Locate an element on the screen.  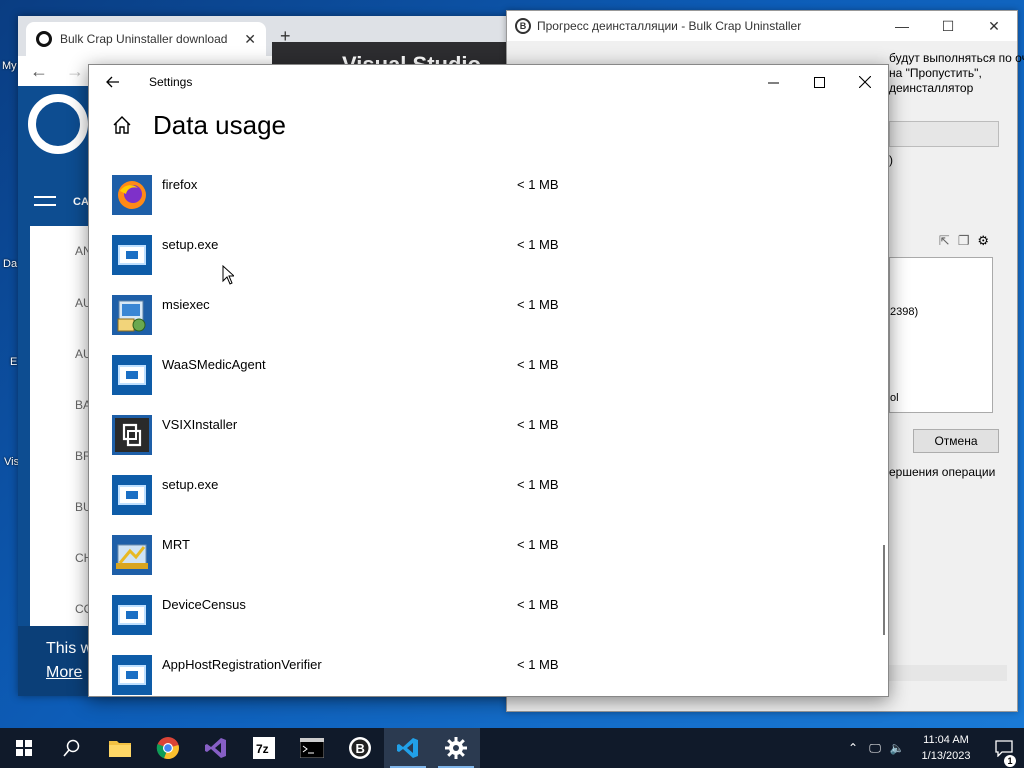
maximize-icon: ☐ is located at coordinates (948, 26).